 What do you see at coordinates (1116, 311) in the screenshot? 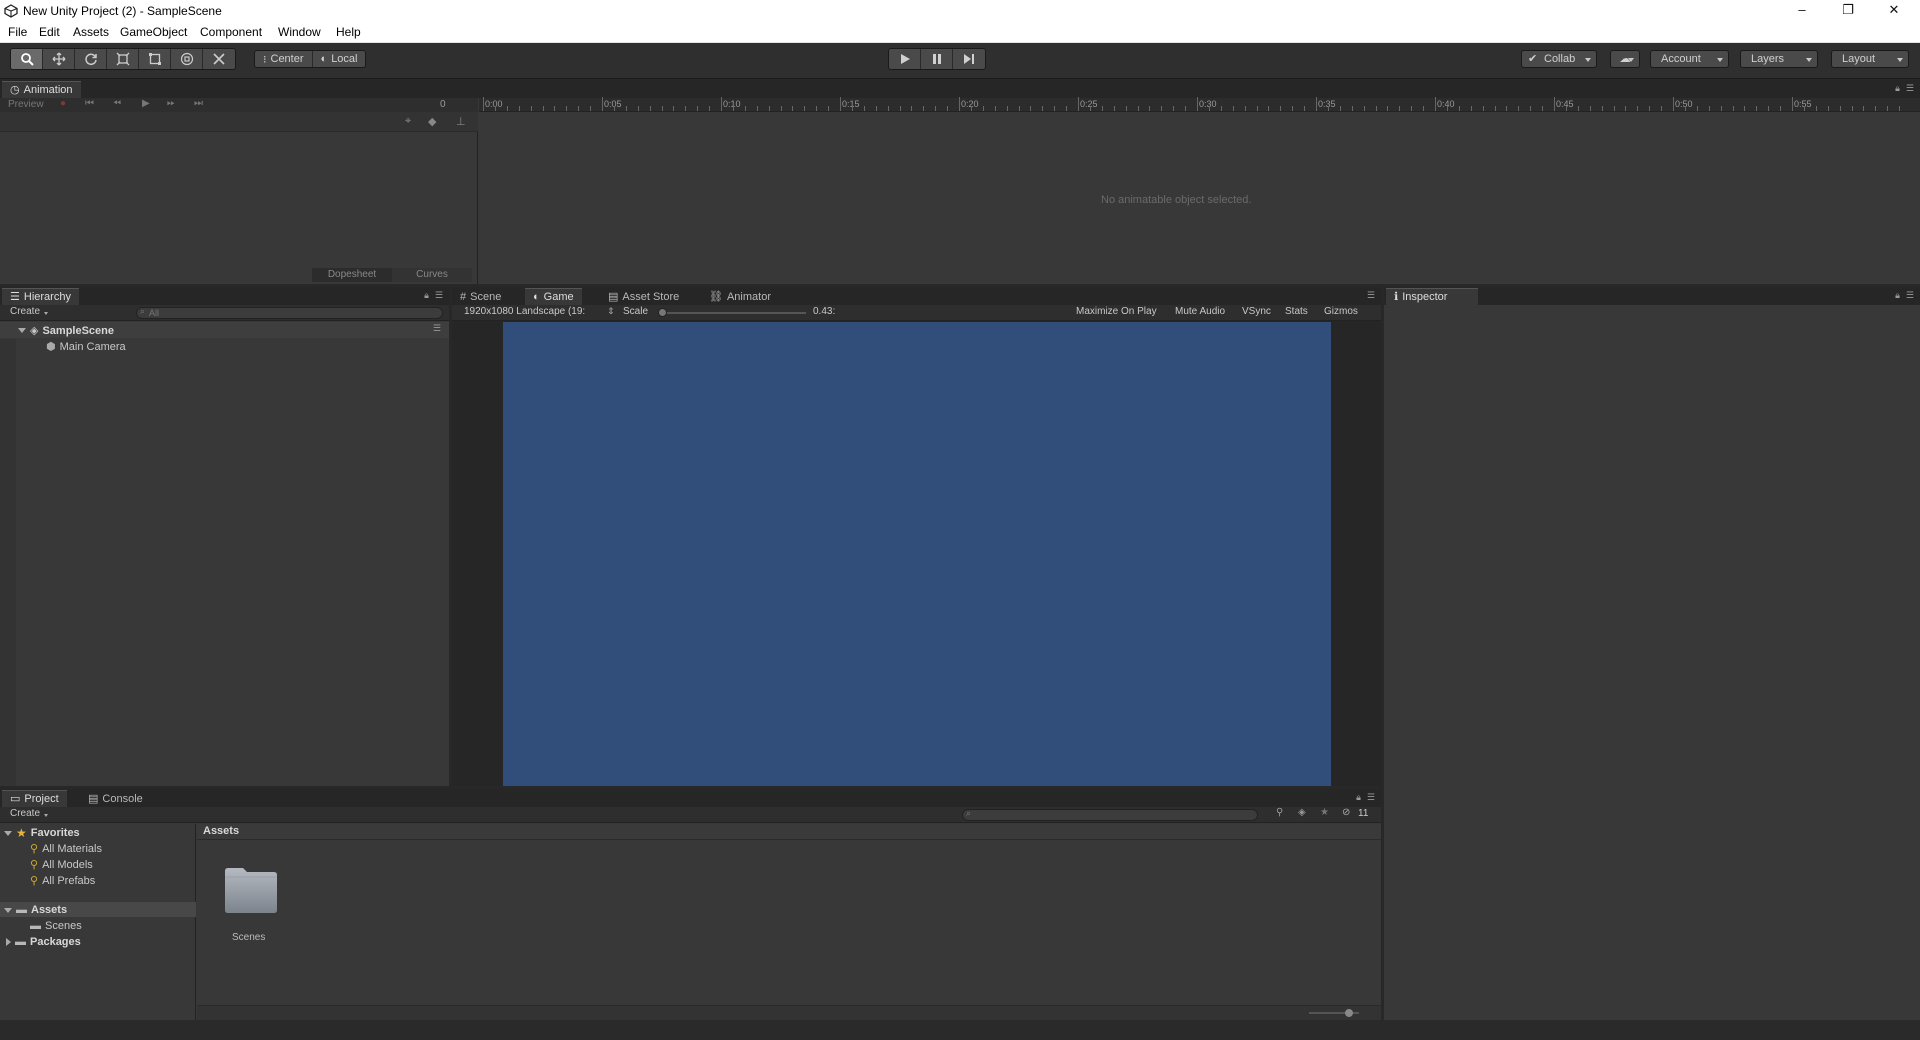
I see `maximize-on-play-toggle: Maximize On Play` at bounding box center [1116, 311].